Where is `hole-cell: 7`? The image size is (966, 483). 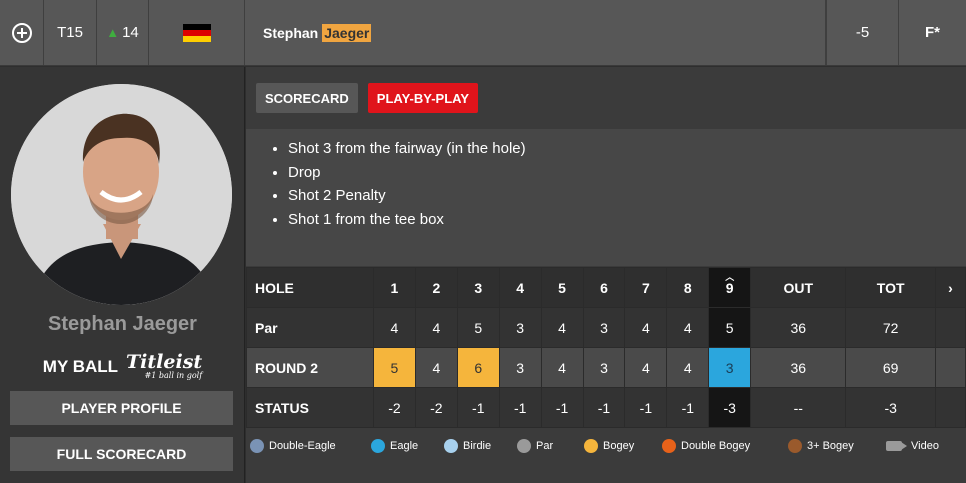
hole-cell: 7 is located at coordinates (646, 287).